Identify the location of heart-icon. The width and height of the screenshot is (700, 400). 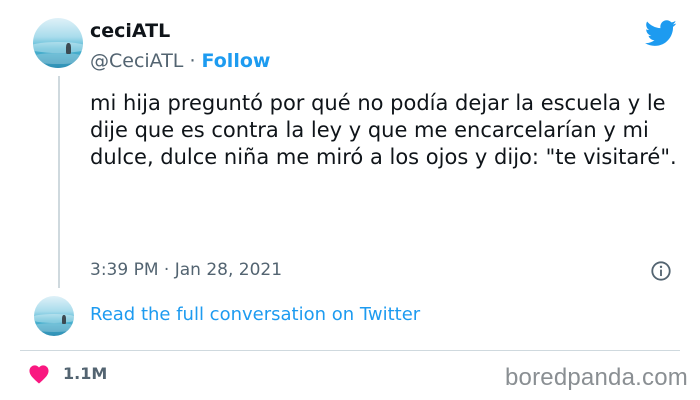
(39, 374).